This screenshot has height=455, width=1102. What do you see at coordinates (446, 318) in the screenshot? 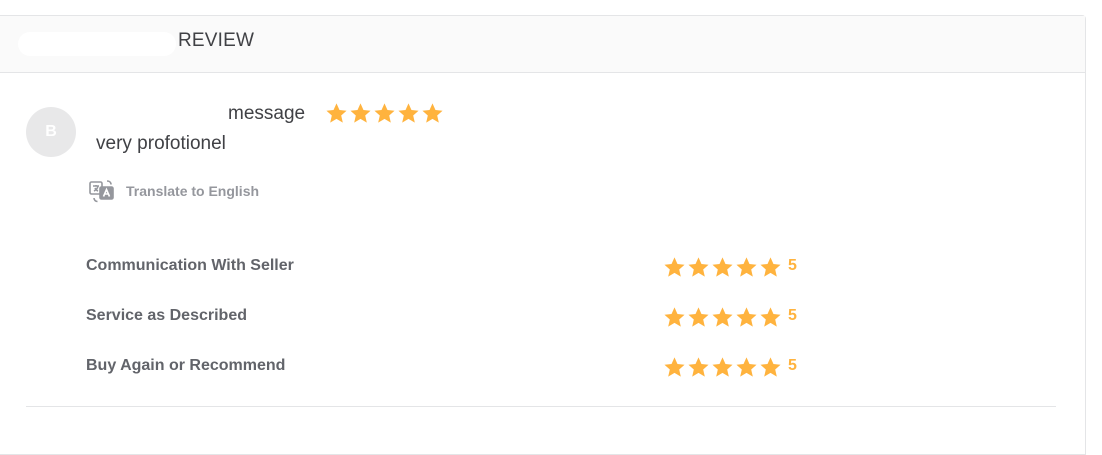
I see `rating-row-service: Service as Described 5` at bounding box center [446, 318].